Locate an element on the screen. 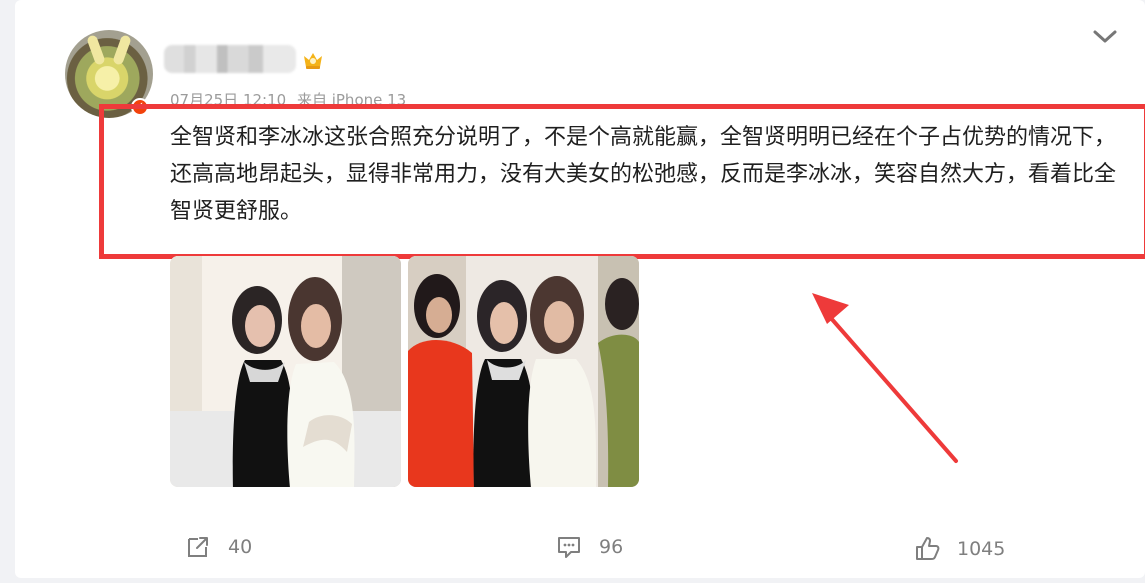 This screenshot has width=1145, height=583. post-meta: 07月25日 12:10 来自 iPhone 13 is located at coordinates (335, 99).